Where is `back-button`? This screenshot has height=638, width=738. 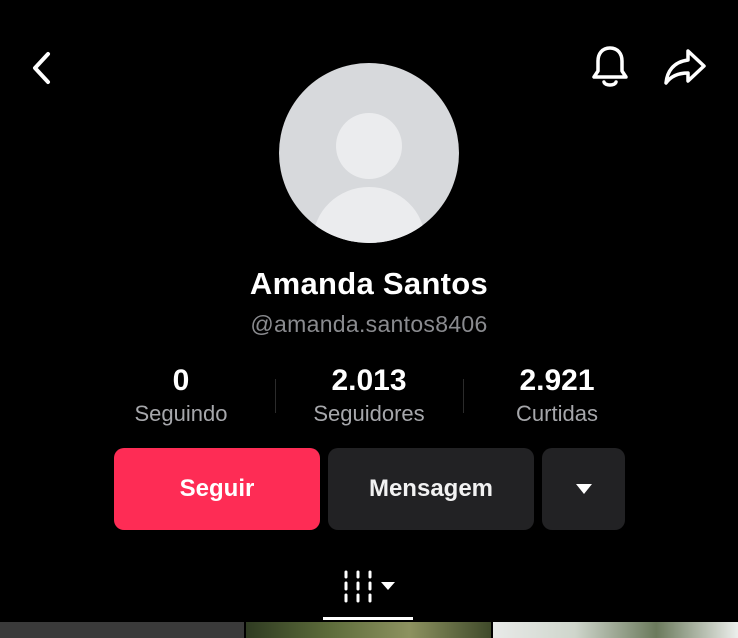
back-button is located at coordinates (42, 68).